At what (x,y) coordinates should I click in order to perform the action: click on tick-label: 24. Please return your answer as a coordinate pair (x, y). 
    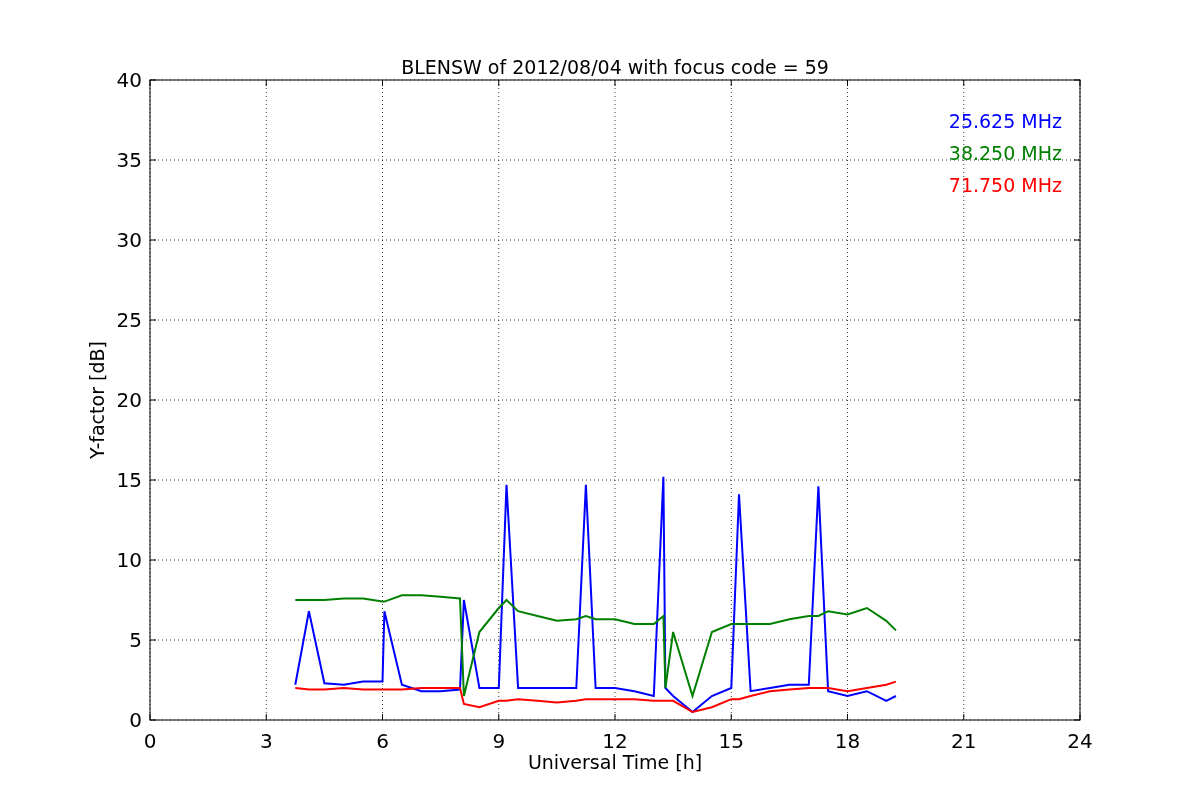
    Looking at the image, I should click on (1080, 741).